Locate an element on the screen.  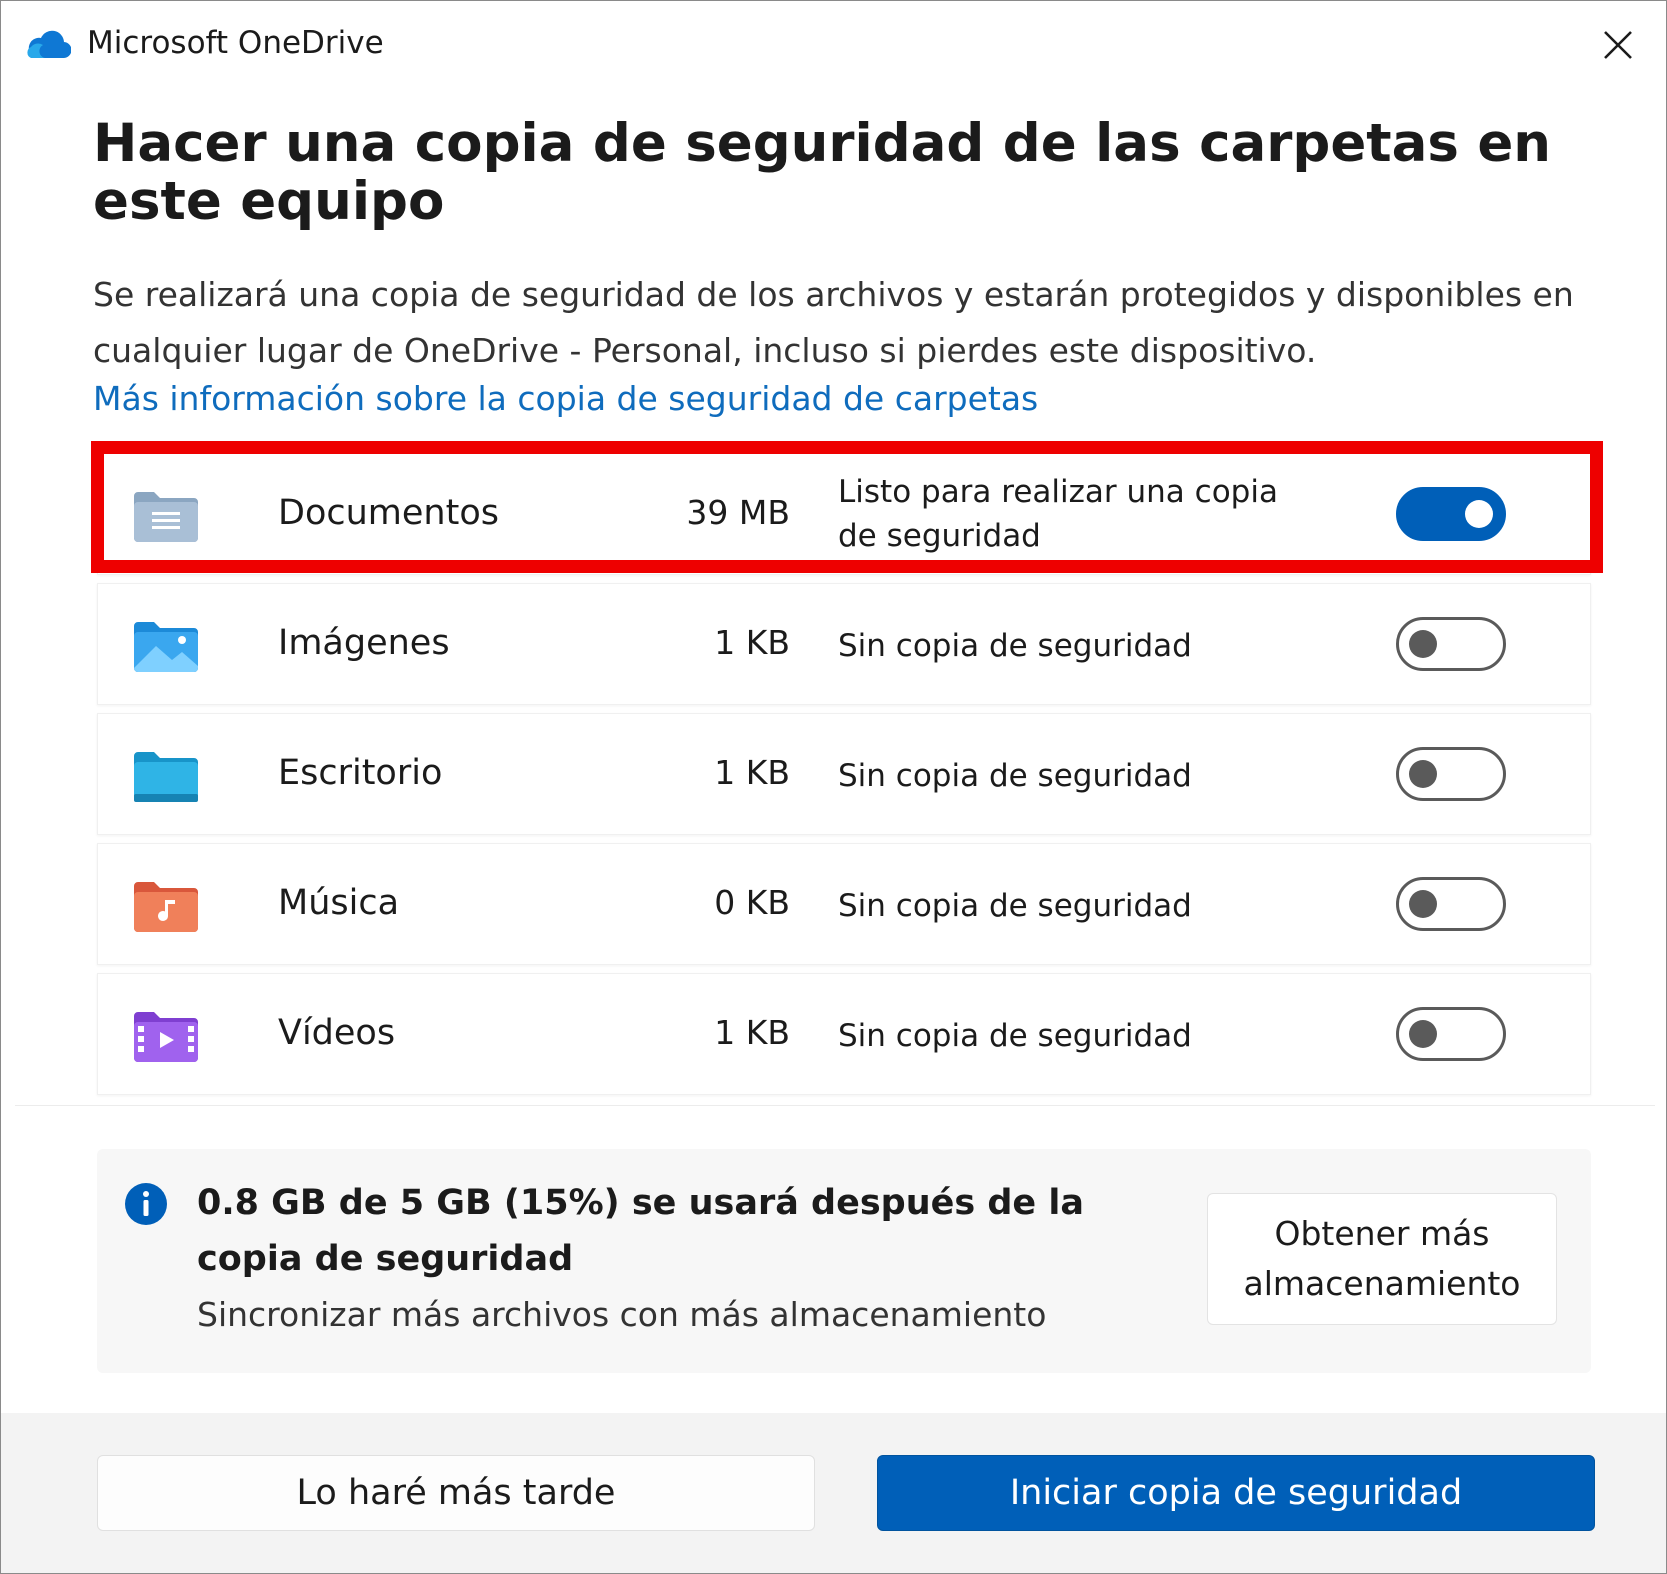
backup-toggle-musica is located at coordinates (1451, 904).